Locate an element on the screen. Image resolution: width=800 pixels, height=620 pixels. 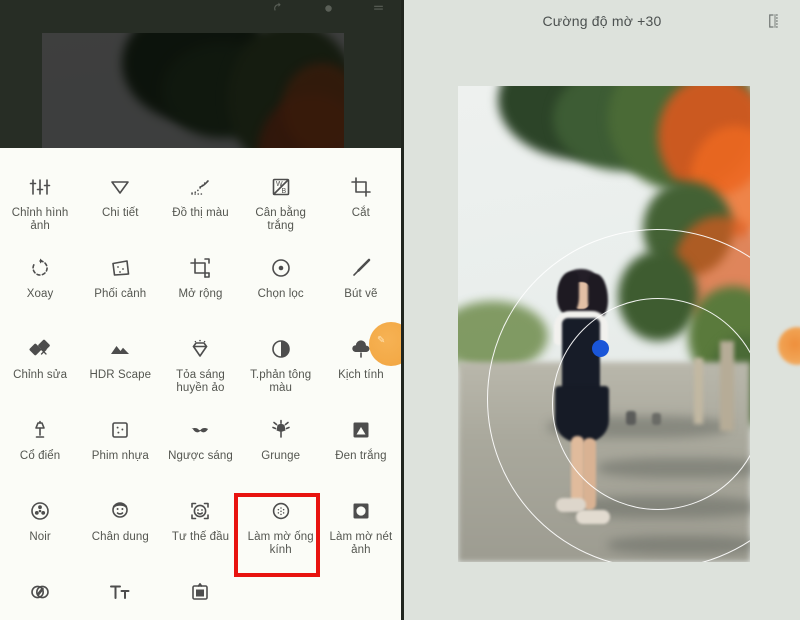
tune-sliders-icon is located at coordinates (40, 187).